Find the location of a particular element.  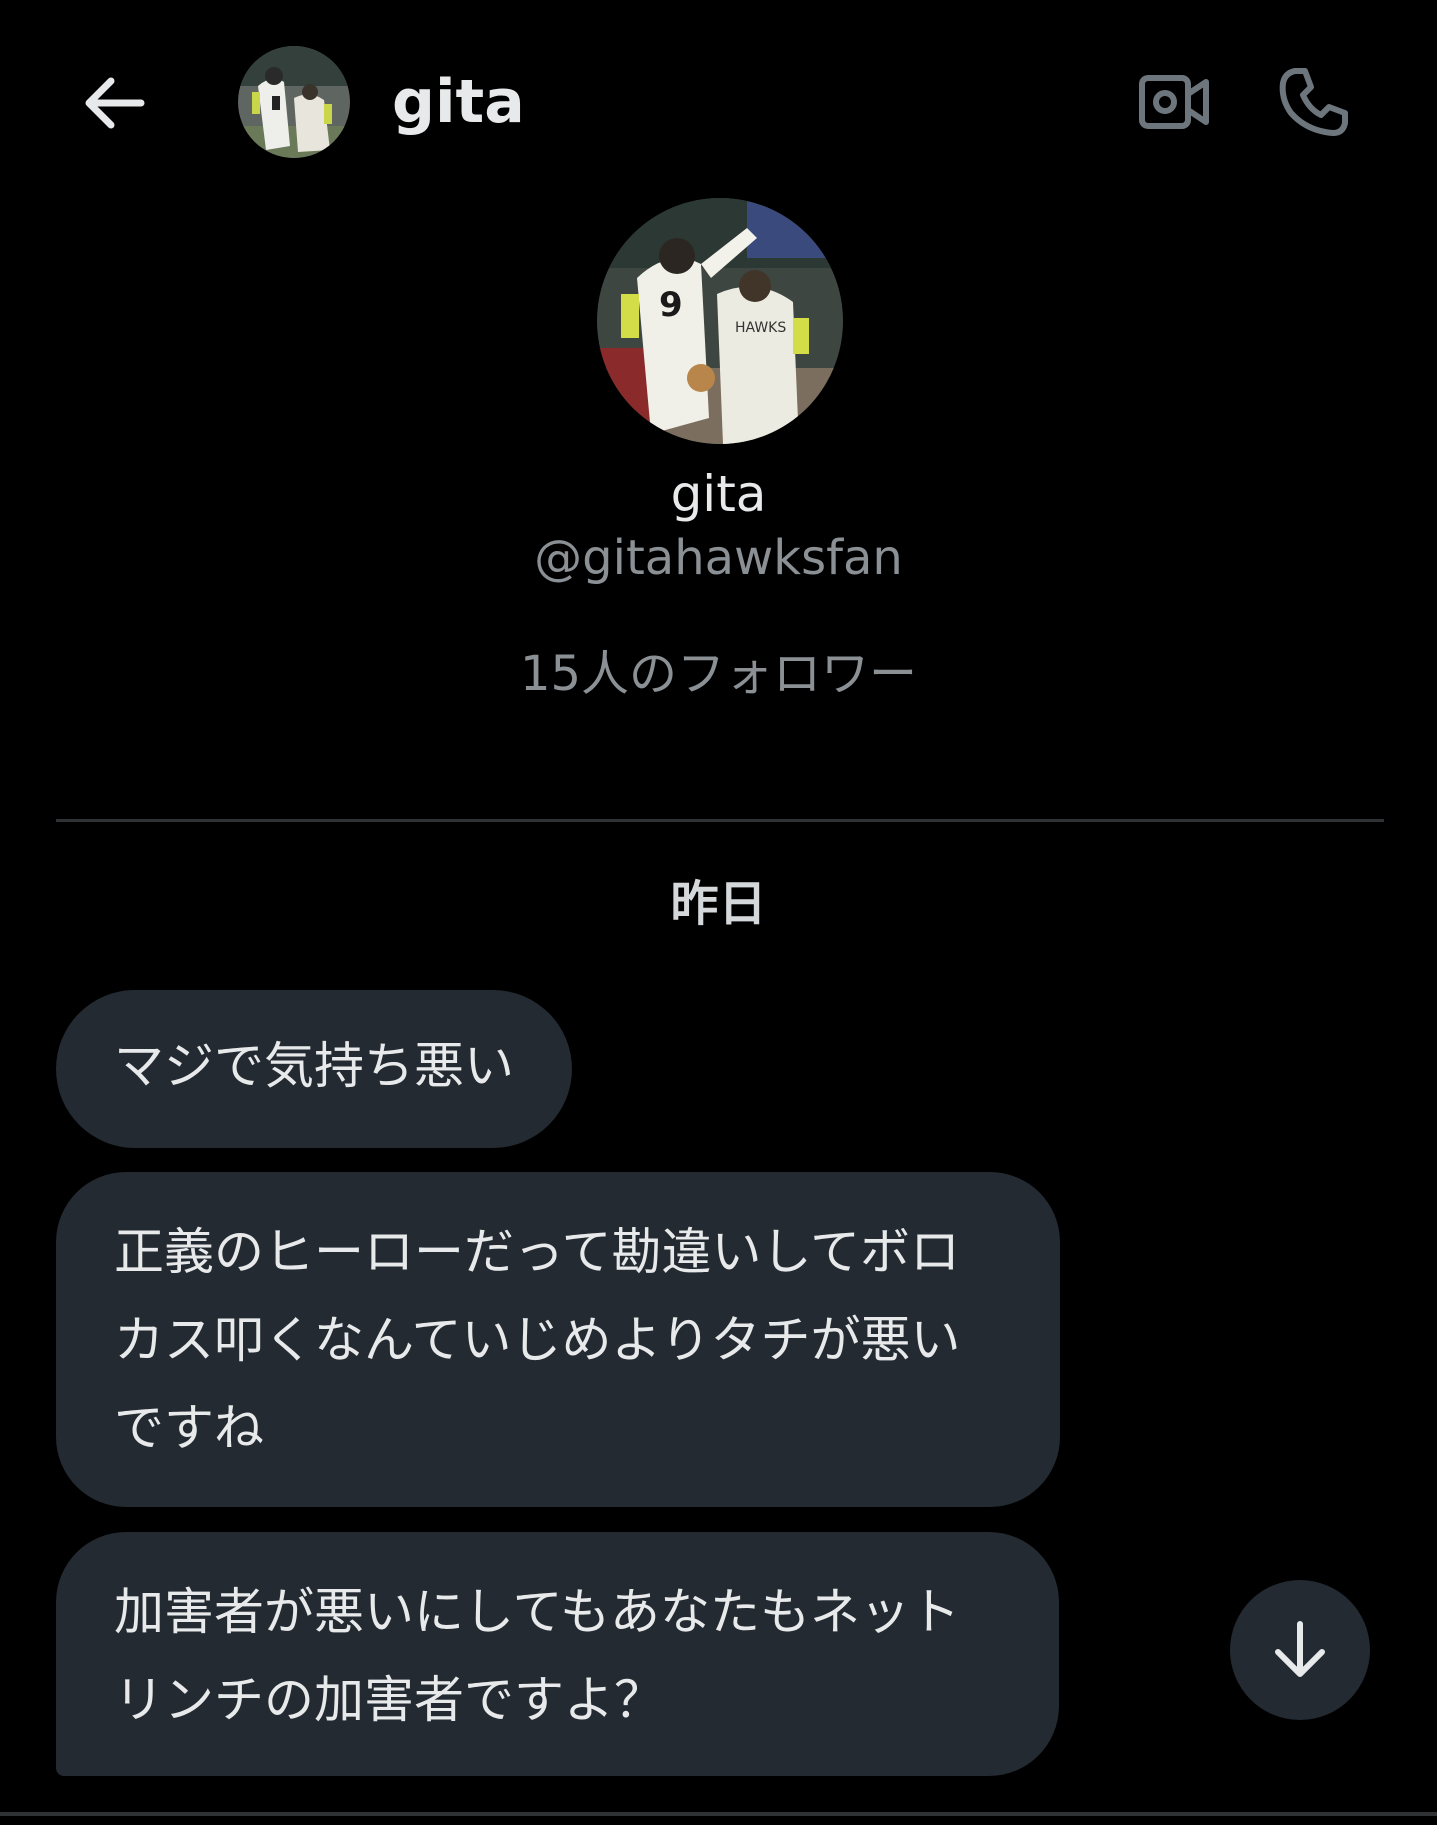

composer-divider is located at coordinates (718, 1814).